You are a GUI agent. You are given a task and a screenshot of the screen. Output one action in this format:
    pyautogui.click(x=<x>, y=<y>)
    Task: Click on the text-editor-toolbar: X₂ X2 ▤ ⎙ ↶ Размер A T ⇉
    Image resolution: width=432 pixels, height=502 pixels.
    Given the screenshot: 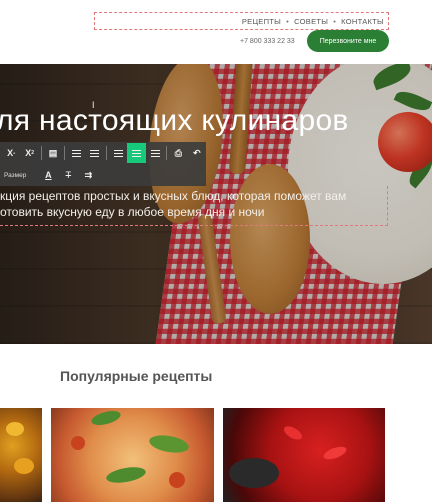 What is the action you would take?
    pyautogui.click(x=103, y=164)
    